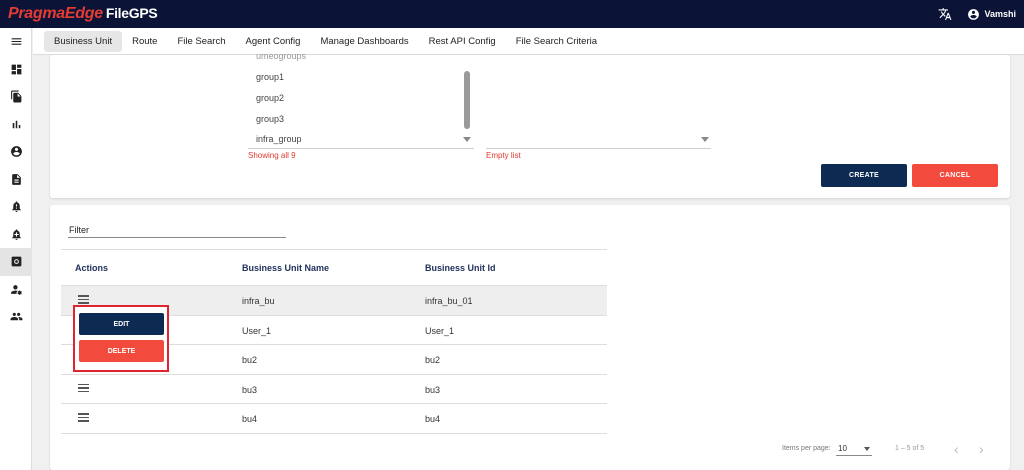  I want to click on scroll-down-arrow-icon, so click(467, 139).